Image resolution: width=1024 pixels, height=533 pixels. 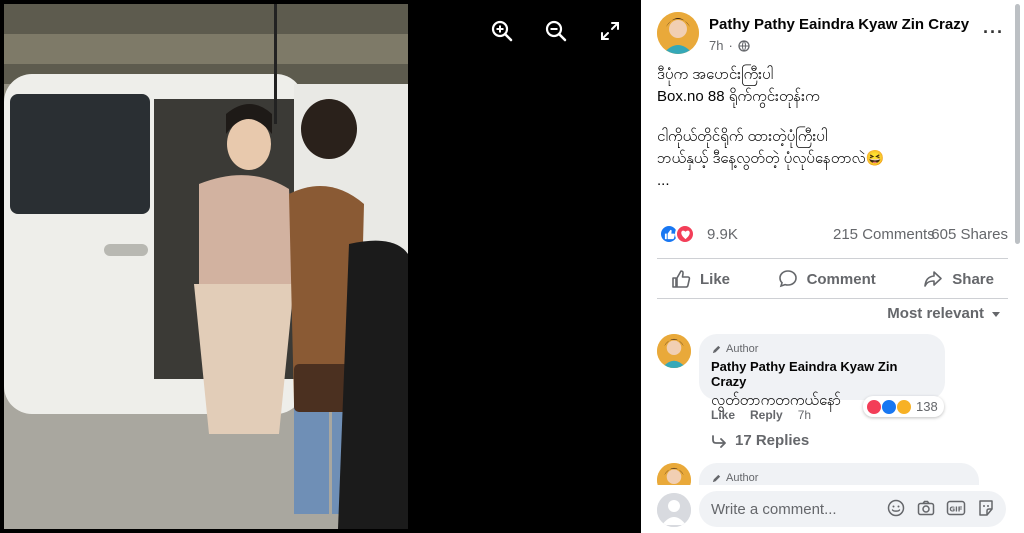 I want to click on post-text-line: Box.no 88 ရိုက်ကွင်းတုန်းက, so click(x=738, y=96).